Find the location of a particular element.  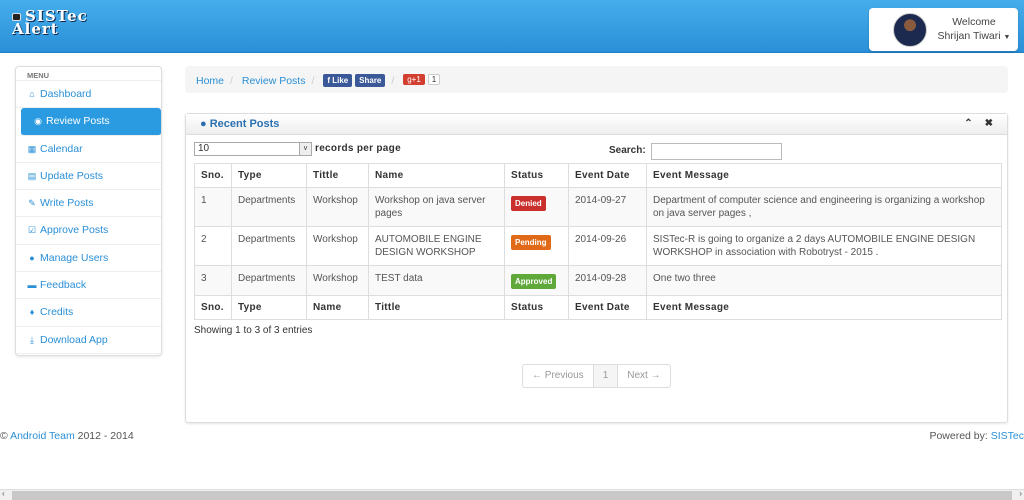

cell-status: Denied is located at coordinates (536, 207).